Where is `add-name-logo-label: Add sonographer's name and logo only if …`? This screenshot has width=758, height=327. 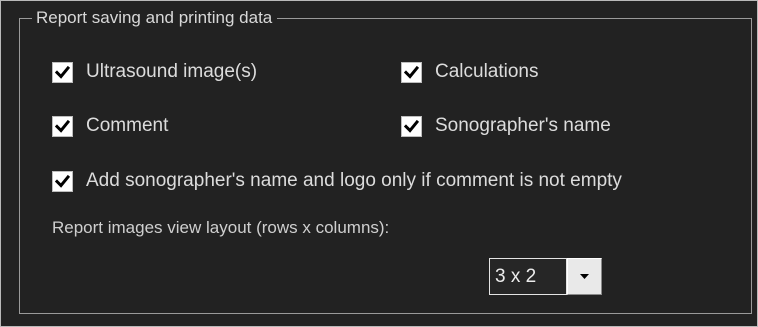
add-name-logo-label: Add sonographer's name and logo only if … is located at coordinates (354, 180).